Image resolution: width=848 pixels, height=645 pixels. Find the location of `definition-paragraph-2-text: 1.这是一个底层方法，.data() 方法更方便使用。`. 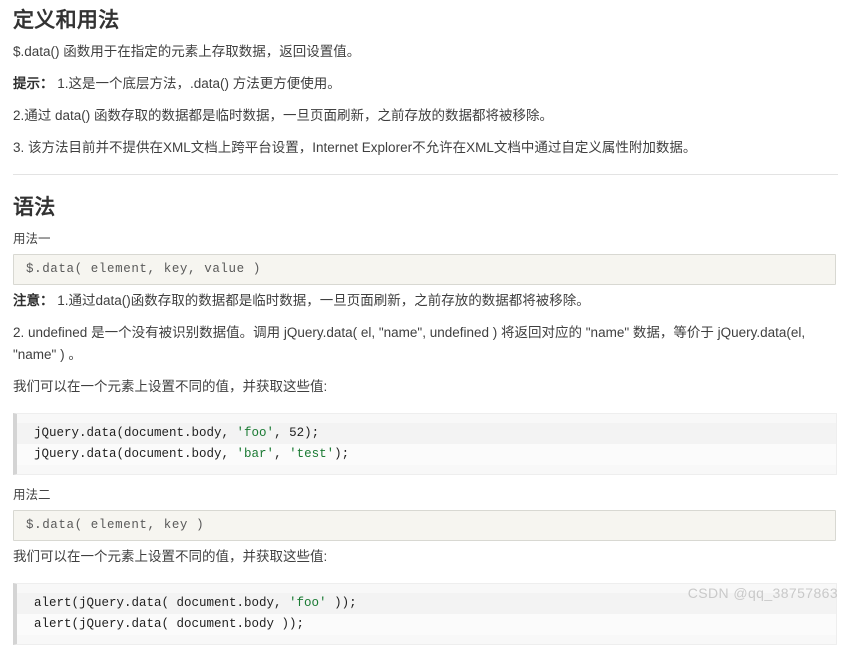

definition-paragraph-2-text: 1.这是一个底层方法，.data() 方法更方便使用。 is located at coordinates (197, 83).